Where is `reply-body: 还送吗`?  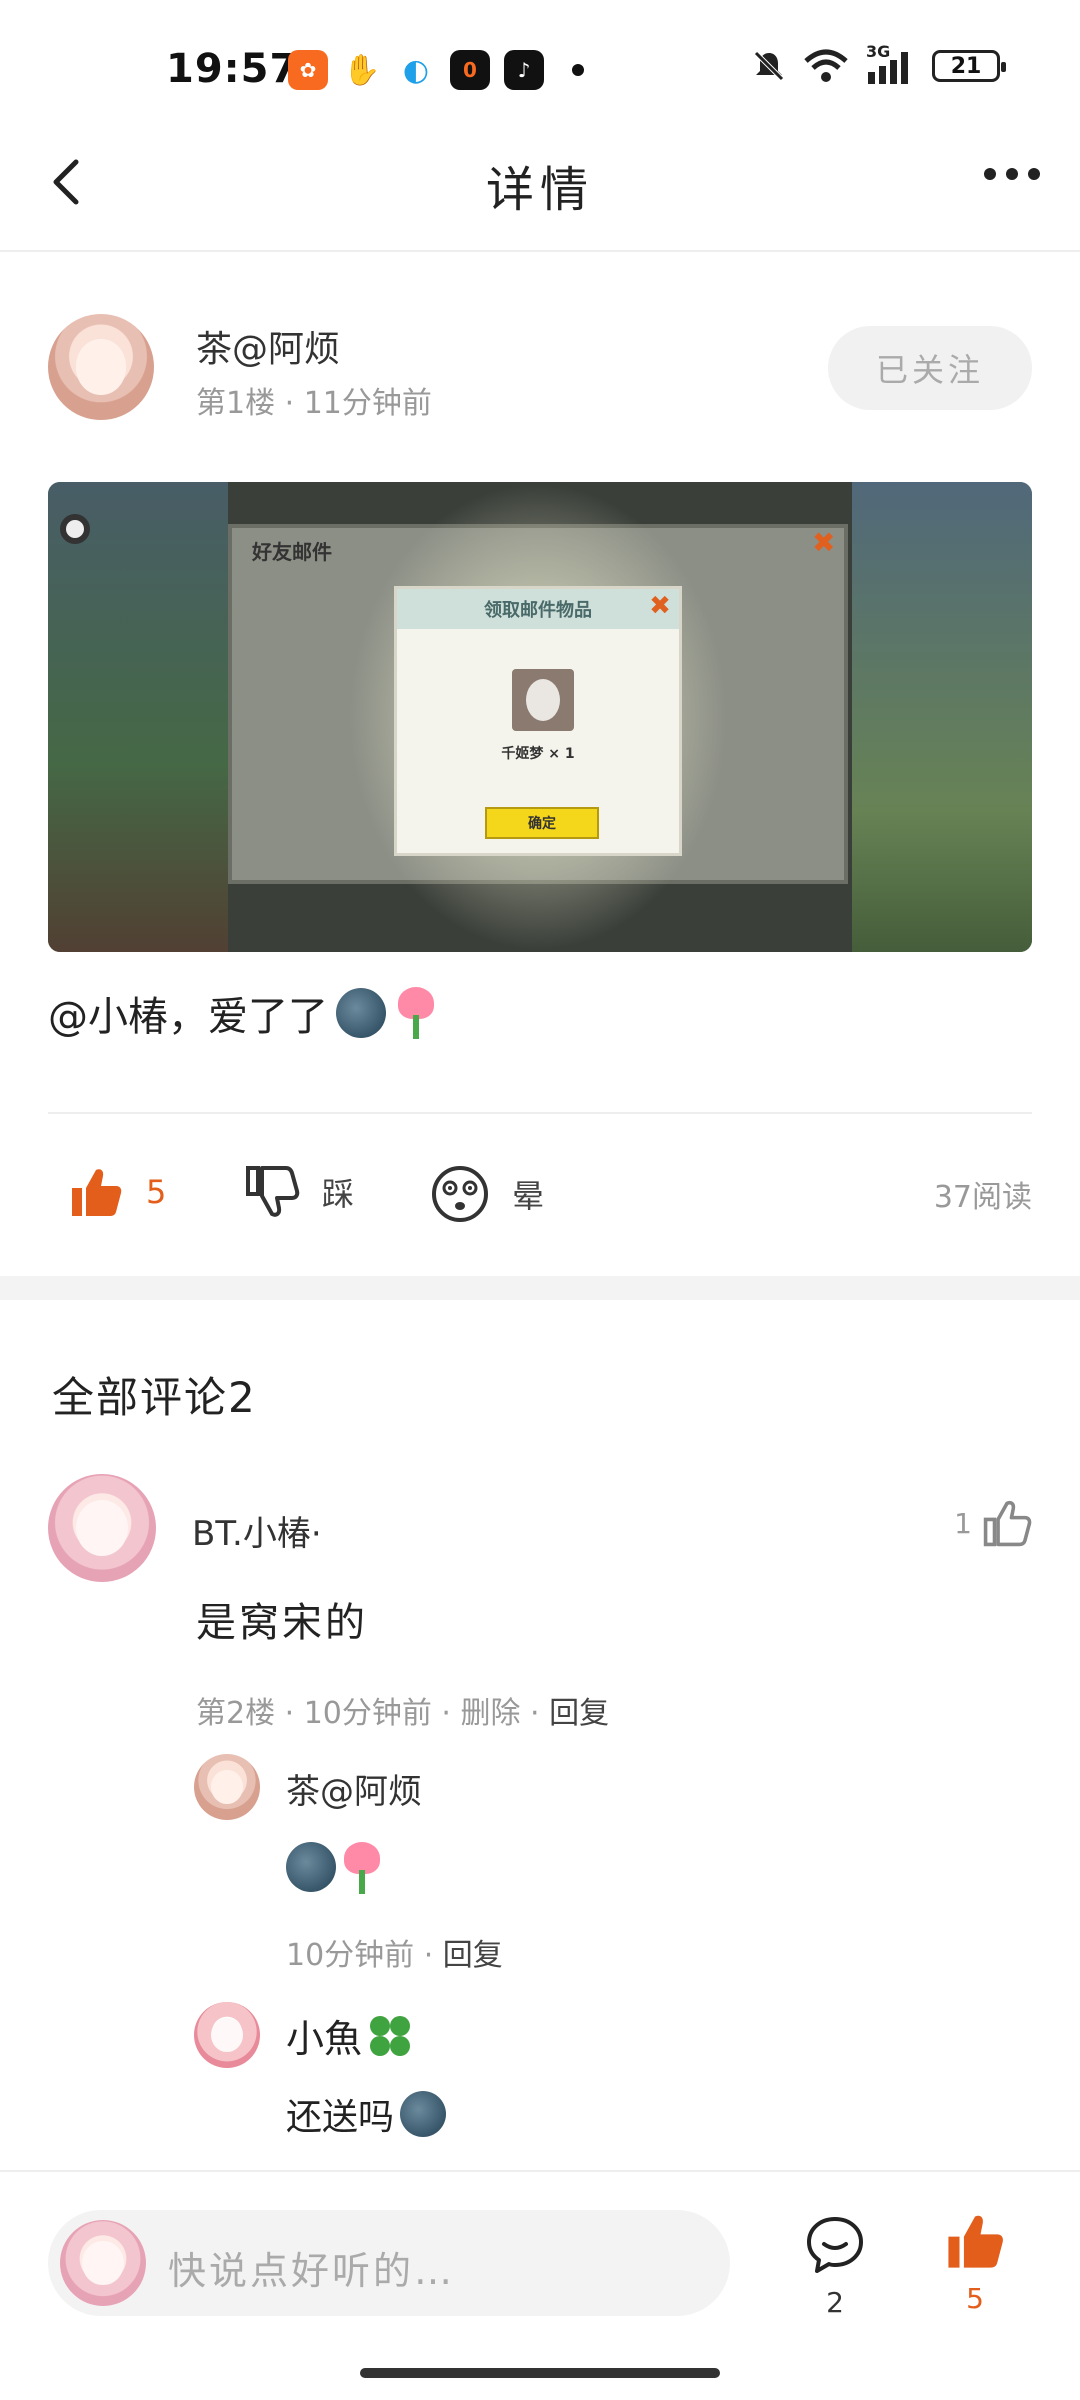
reply-body: 还送吗 is located at coordinates (366, 2114).